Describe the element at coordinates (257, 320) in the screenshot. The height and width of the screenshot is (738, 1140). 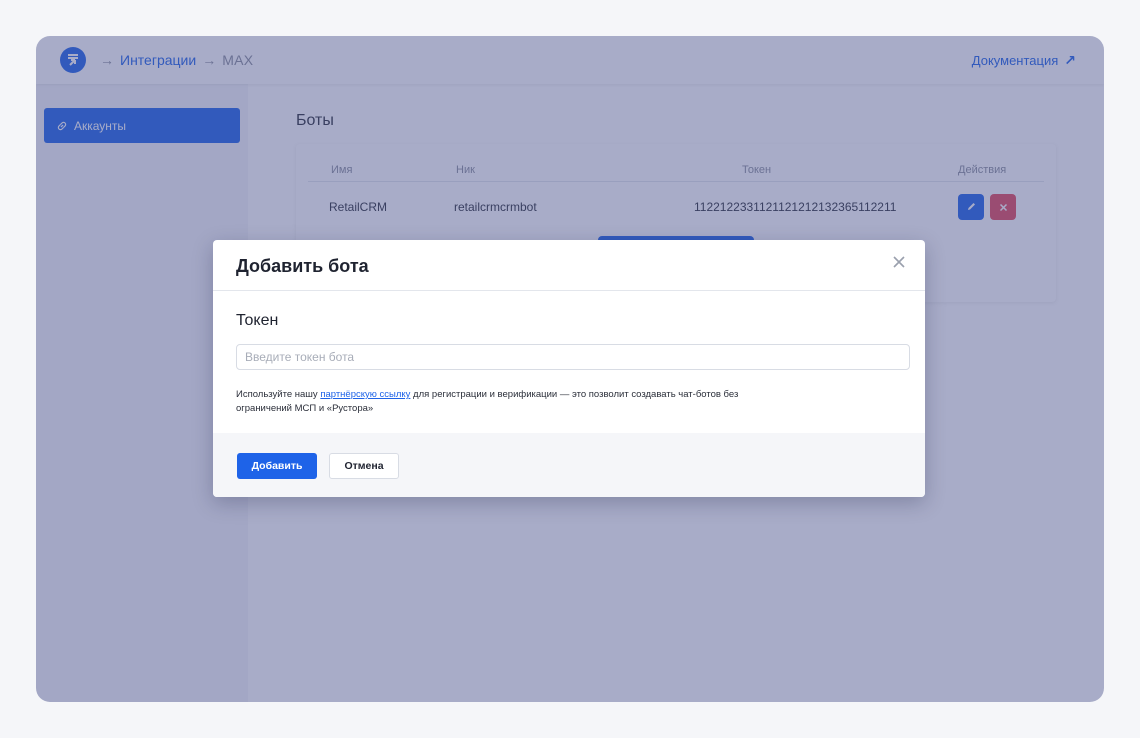
I see `token-field-label: Токен` at that location.